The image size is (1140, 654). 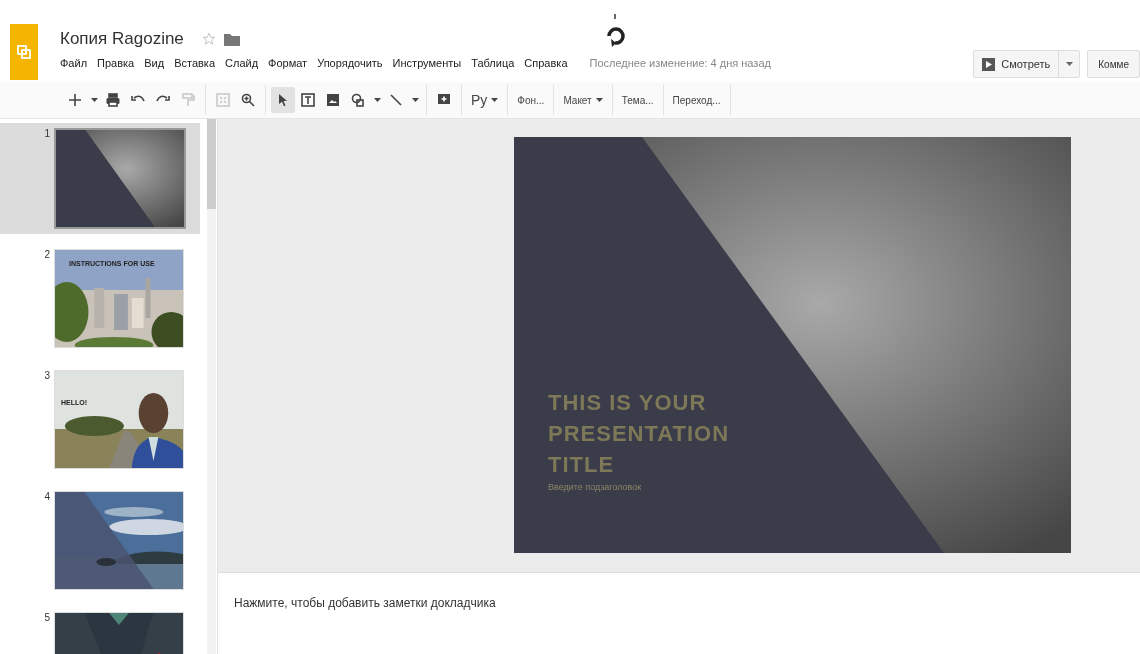 I want to click on toolbar-button: Ру, so click(x=485, y=100).